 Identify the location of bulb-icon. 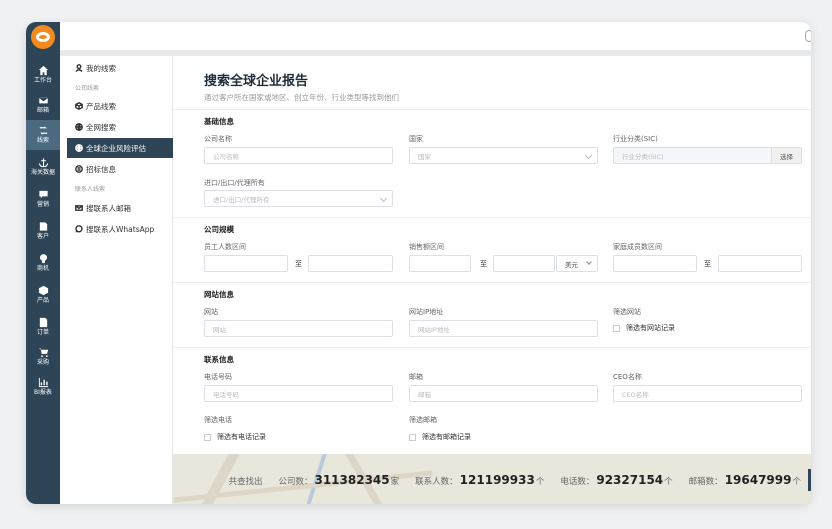
(43, 259).